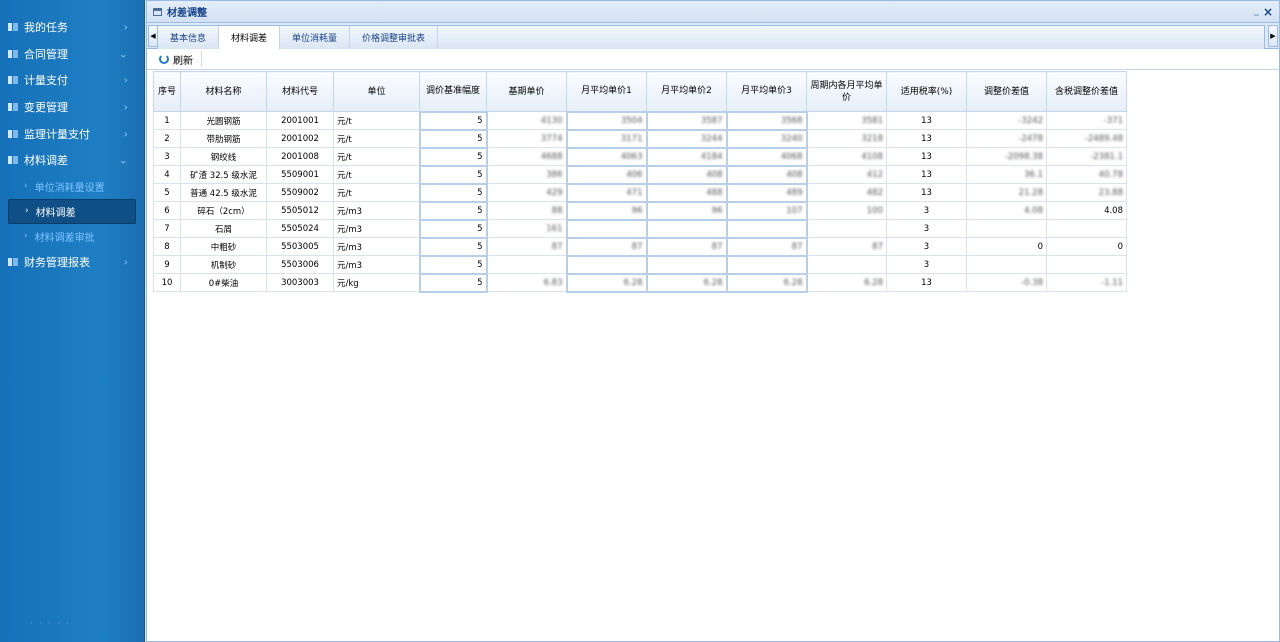 The image size is (1280, 642). I want to click on cell-value: 碎石（2cm）, so click(223, 211).